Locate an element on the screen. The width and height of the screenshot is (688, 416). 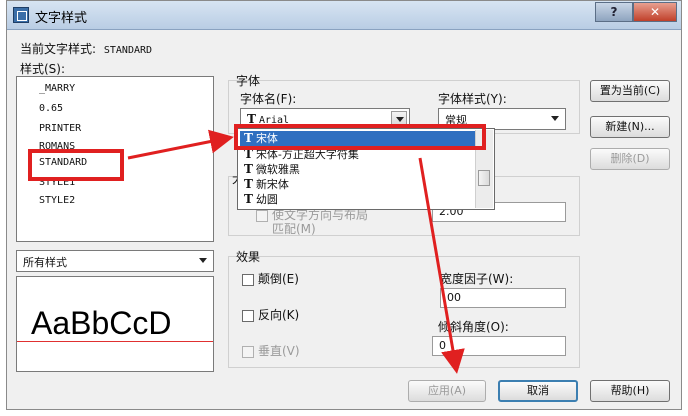
oblique-angle-label: 倾斜角度(O): is located at coordinates (473, 327).